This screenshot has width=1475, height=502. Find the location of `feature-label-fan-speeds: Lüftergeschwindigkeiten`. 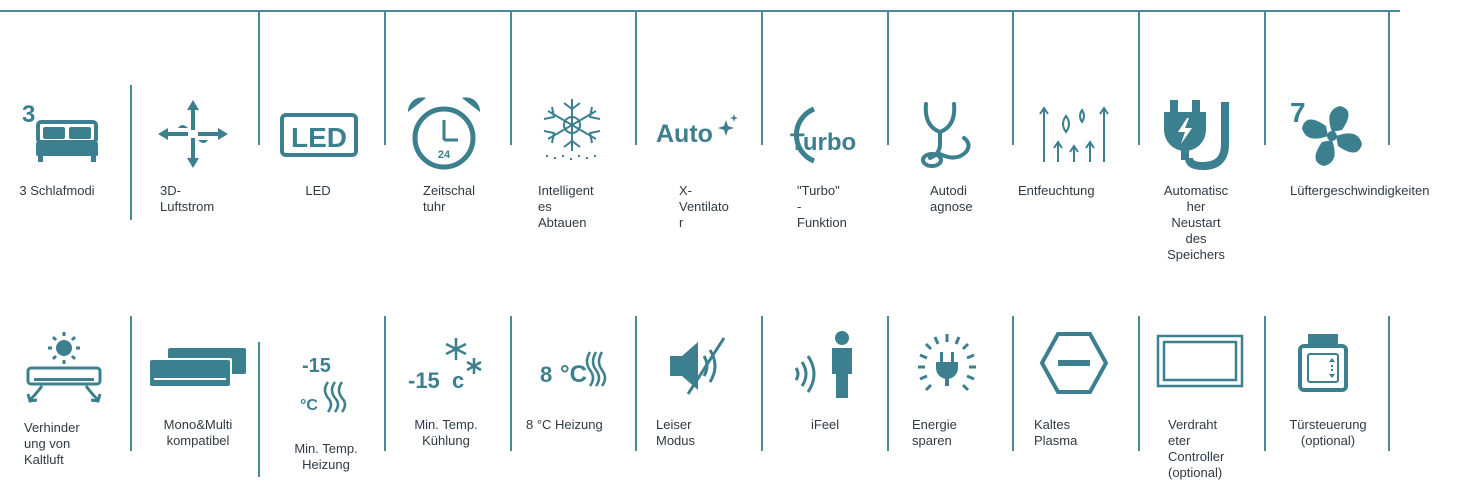

feature-label-fan-speeds: Lüftergeschwindigkeiten is located at coordinates (1360, 190).